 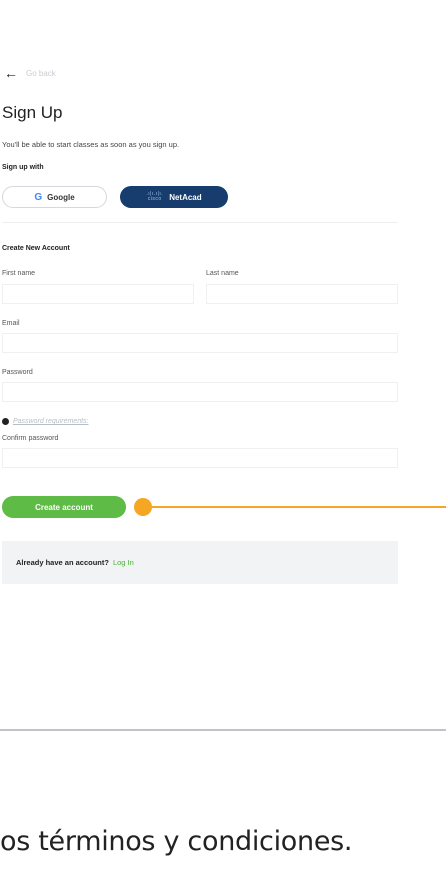 I want to click on password-label: Password, so click(x=17, y=372).